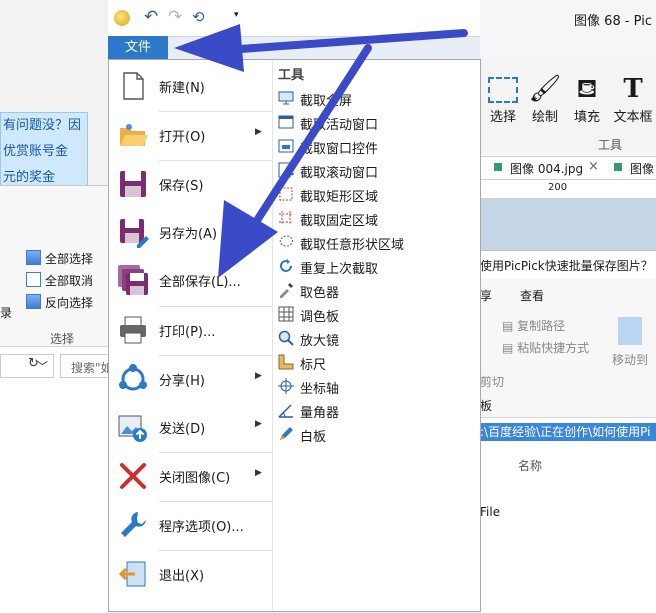 This screenshot has height=613, width=656. I want to click on picpick-ribbon: 选择 🖌 绘制 ⛾ 填充 T 文本框 工具, so click(568, 107).